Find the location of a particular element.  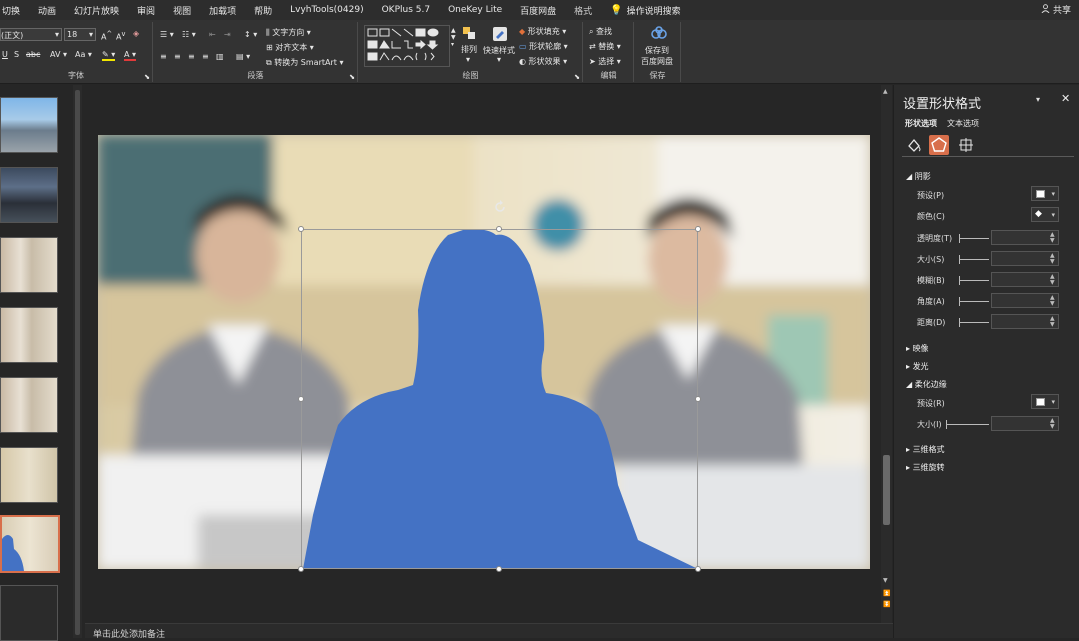

line-spacing-icon: ↕ ▾ is located at coordinates (250, 34).